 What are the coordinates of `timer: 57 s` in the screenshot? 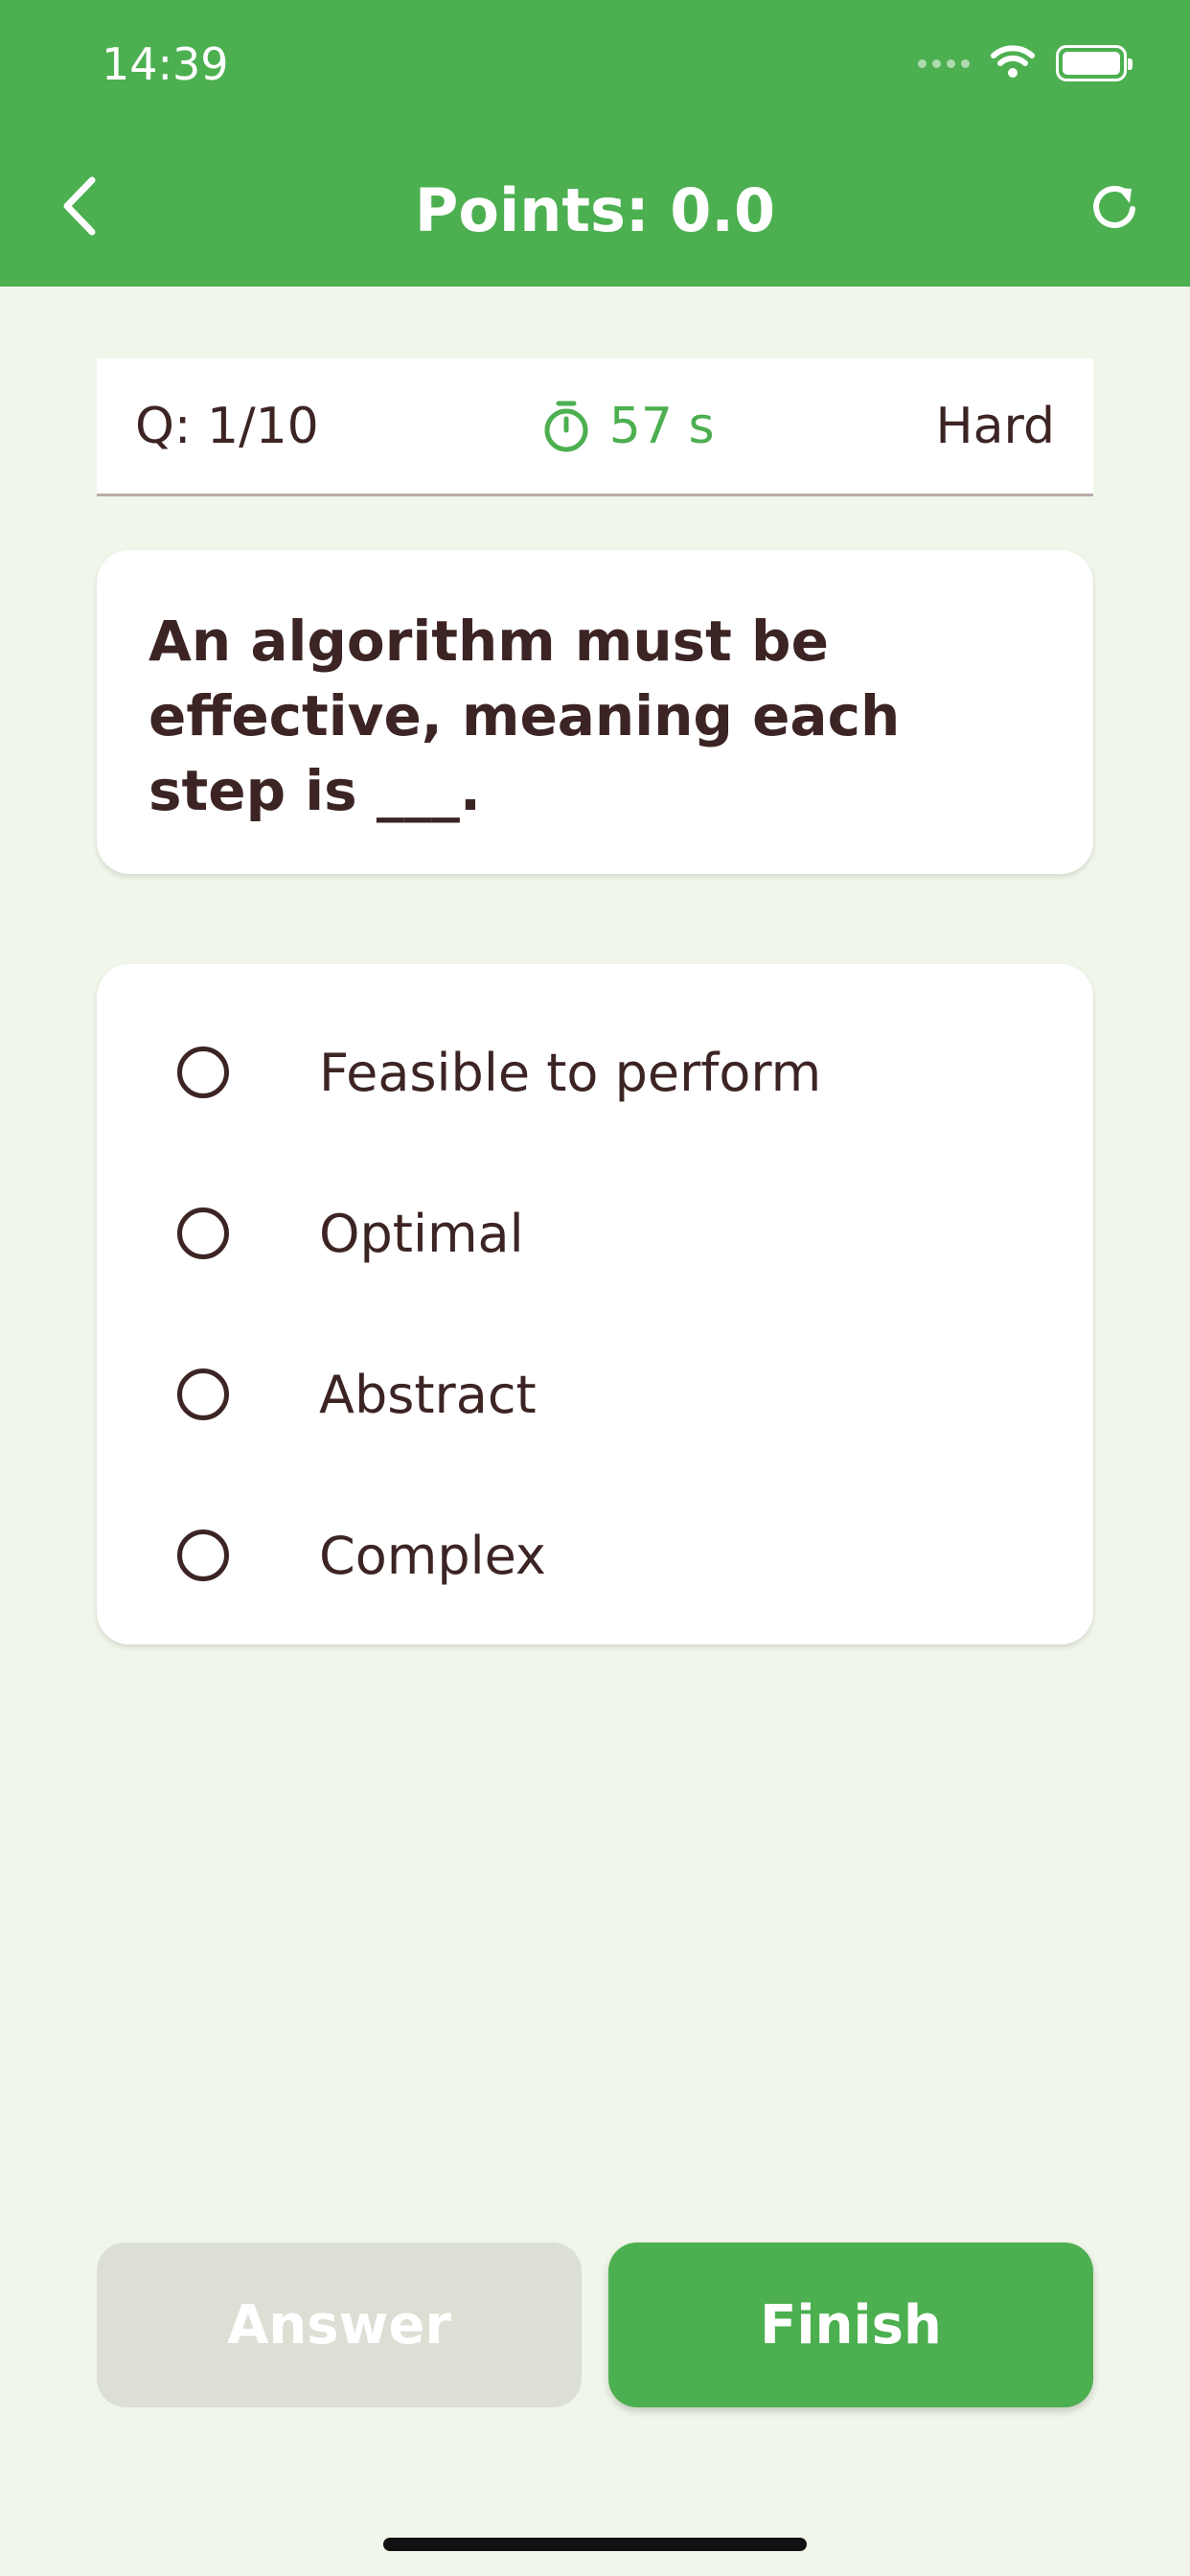 It's located at (627, 426).